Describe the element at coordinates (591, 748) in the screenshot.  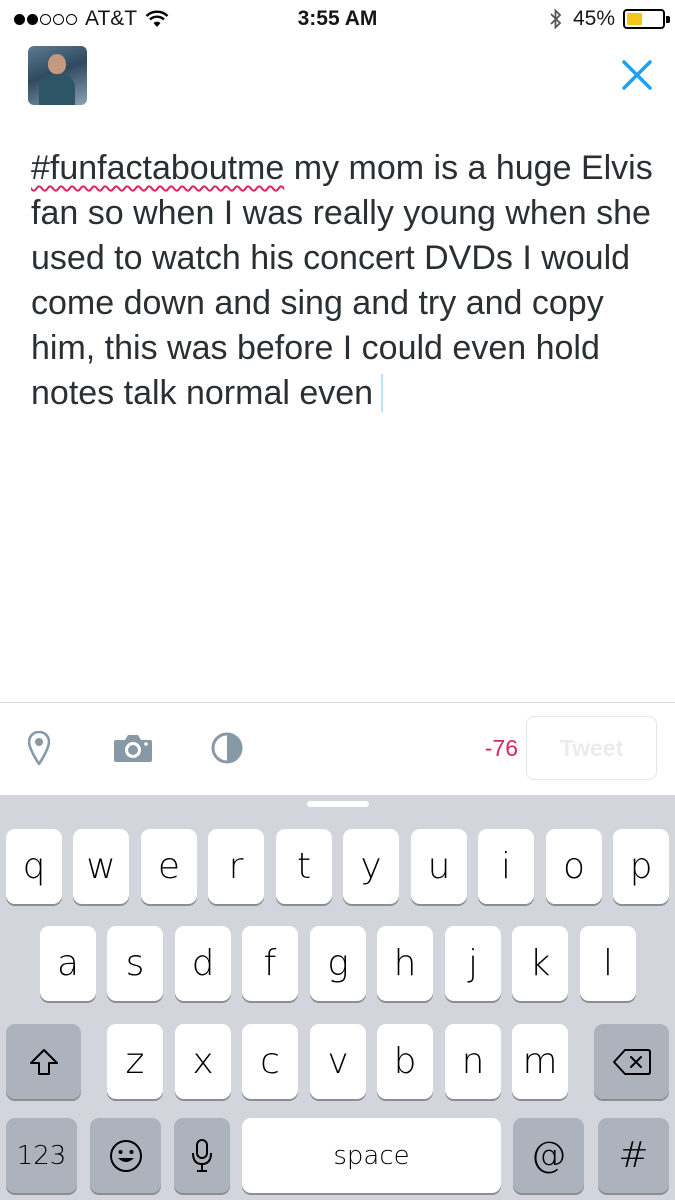
I see `tweet-button: Tweet` at that location.